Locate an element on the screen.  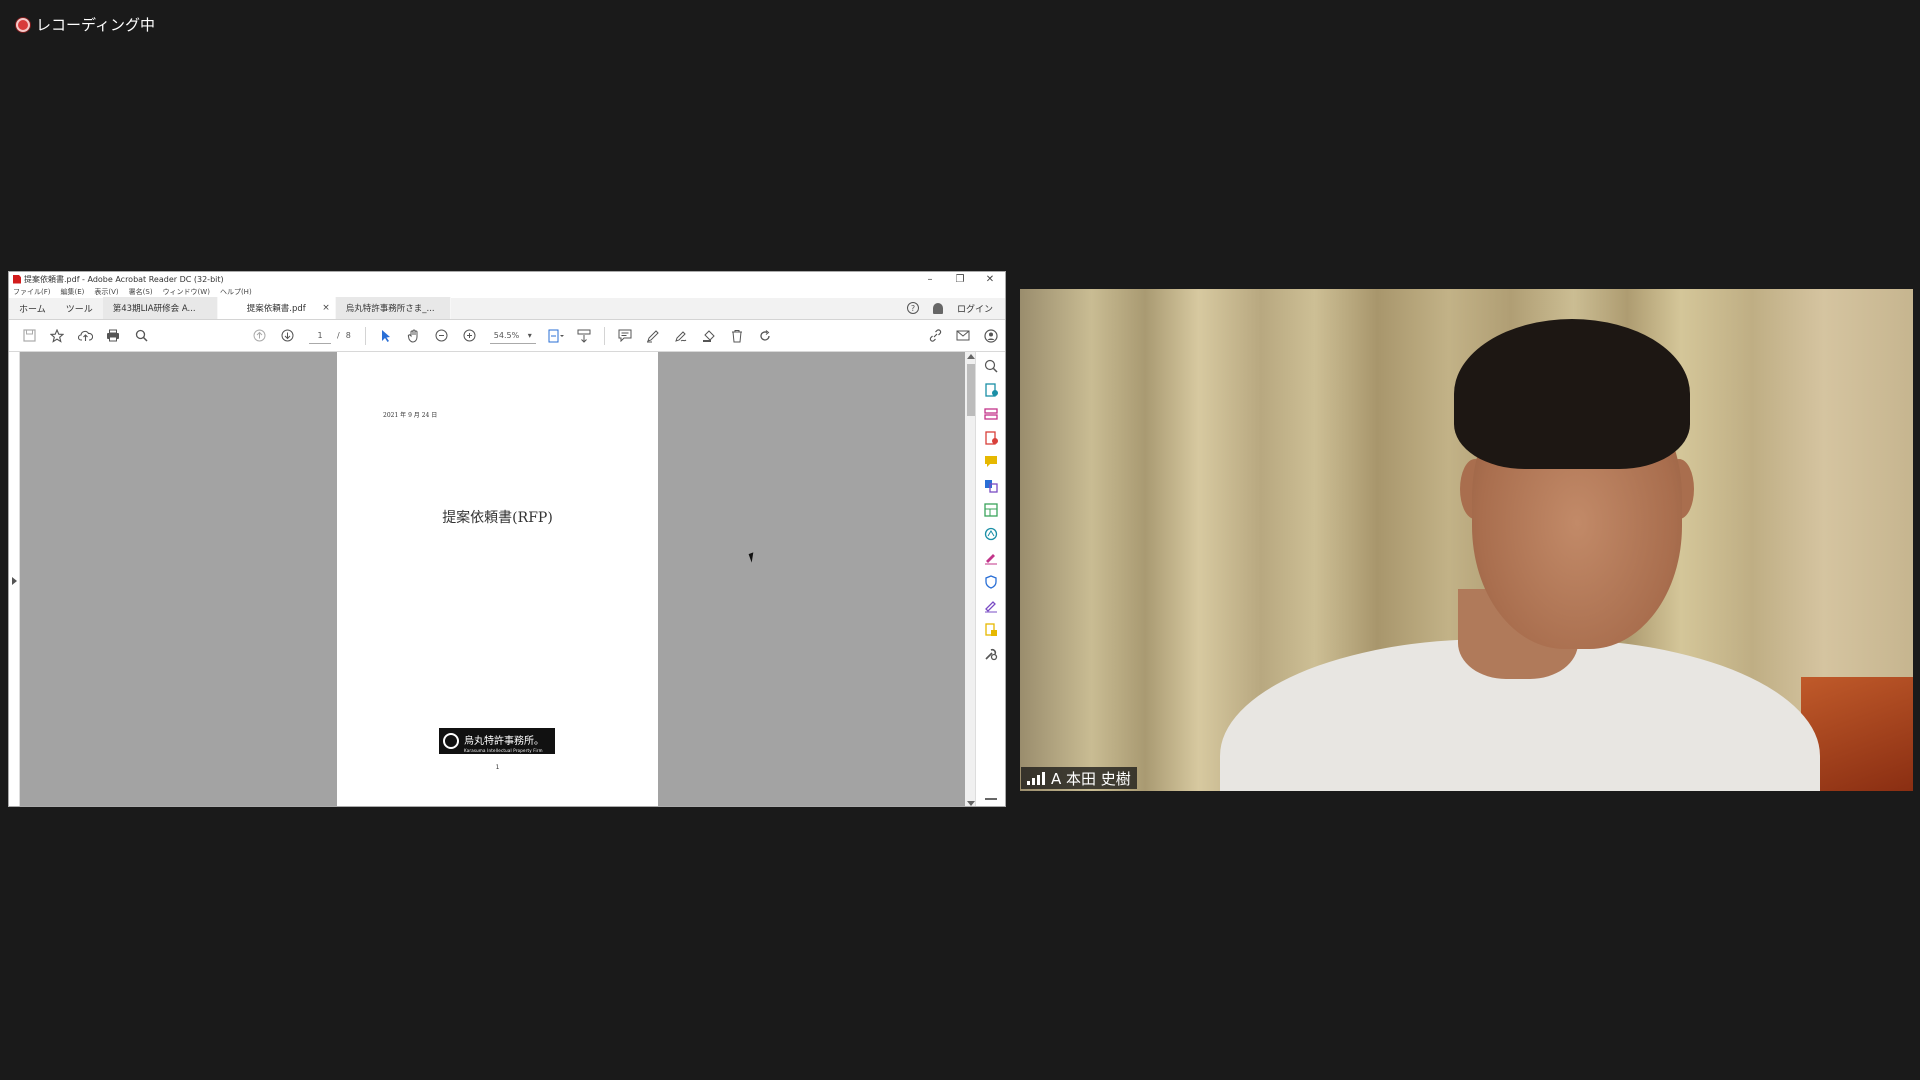
print-icon is located at coordinates (113, 336).